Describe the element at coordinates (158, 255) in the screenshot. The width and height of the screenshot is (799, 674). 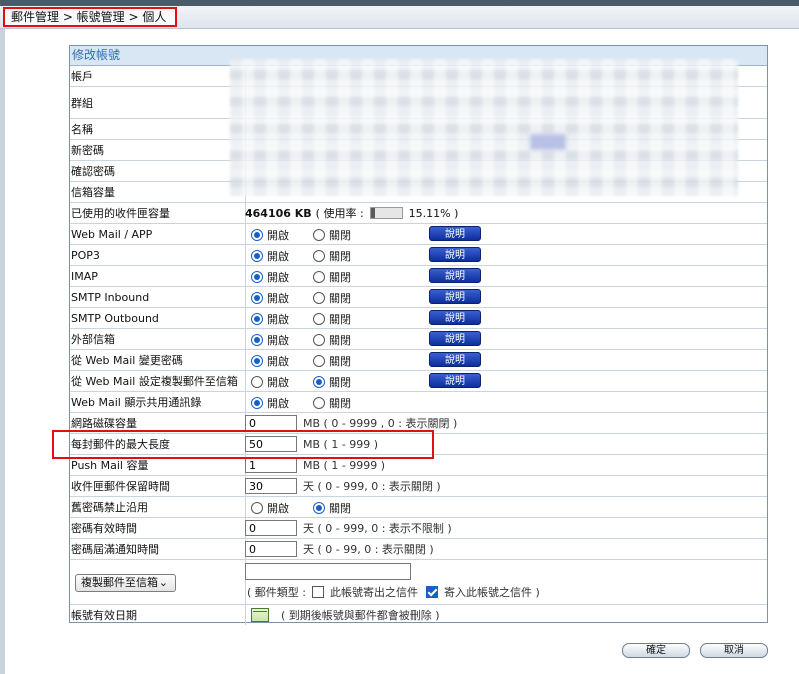
I see `label-pop3: POP3` at that location.